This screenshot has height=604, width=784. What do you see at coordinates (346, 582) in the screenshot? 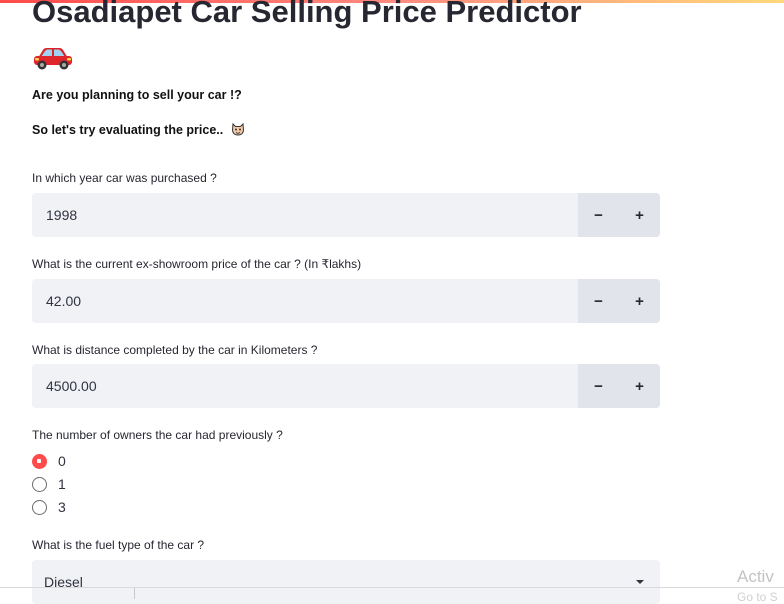
I see `fuel-select: Diesel` at bounding box center [346, 582].